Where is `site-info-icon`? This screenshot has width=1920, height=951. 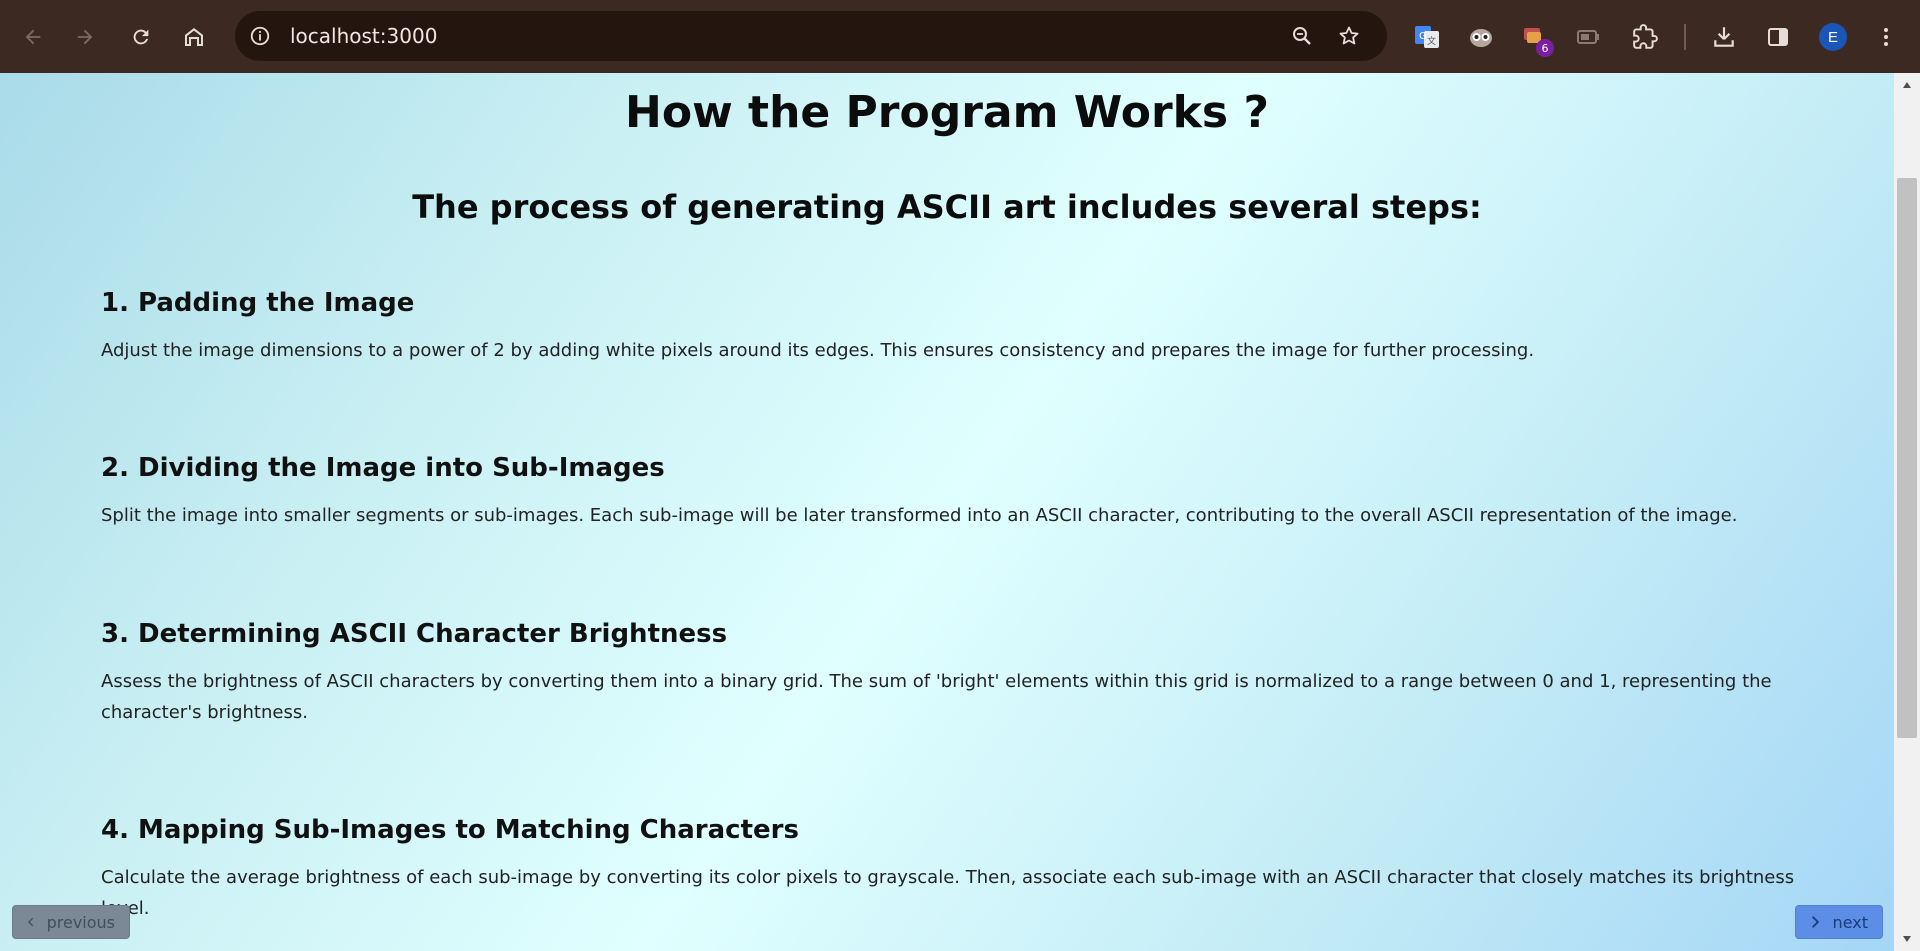
site-info-icon is located at coordinates (260, 38).